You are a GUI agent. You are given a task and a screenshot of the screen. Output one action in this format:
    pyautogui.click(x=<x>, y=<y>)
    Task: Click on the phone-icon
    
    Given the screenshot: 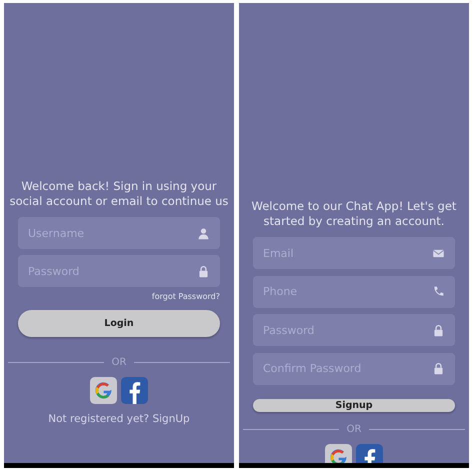 What is the action you would take?
    pyautogui.click(x=438, y=291)
    